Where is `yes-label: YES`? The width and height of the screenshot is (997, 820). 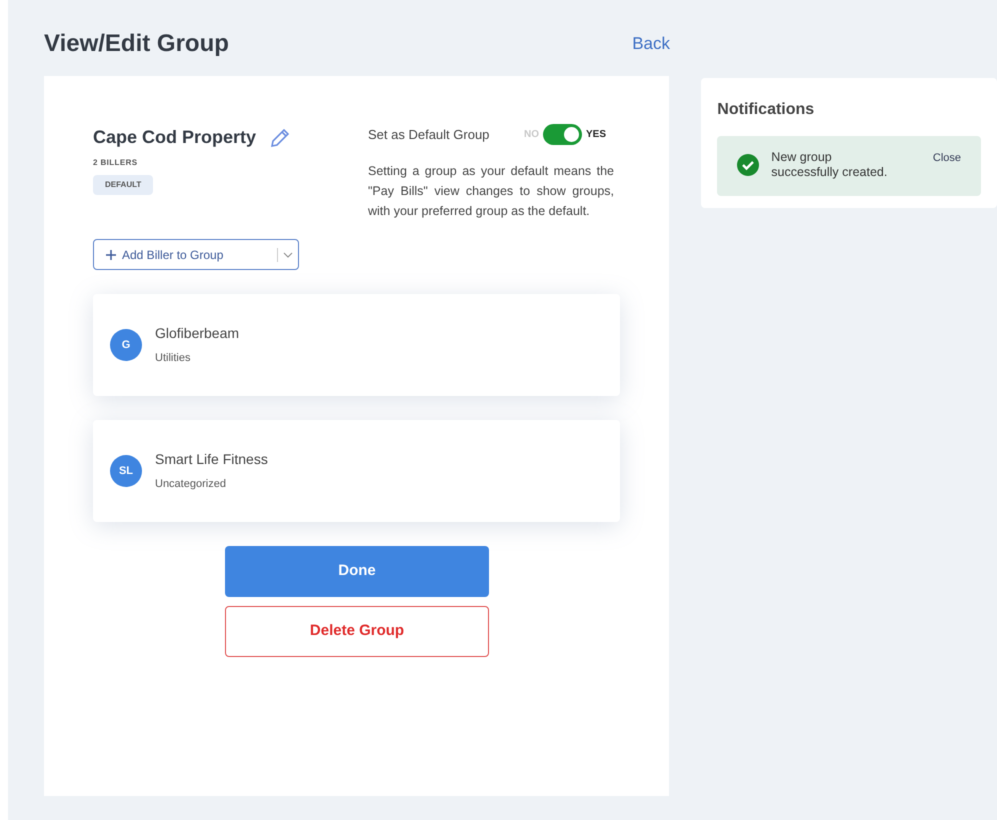 yes-label: YES is located at coordinates (596, 135).